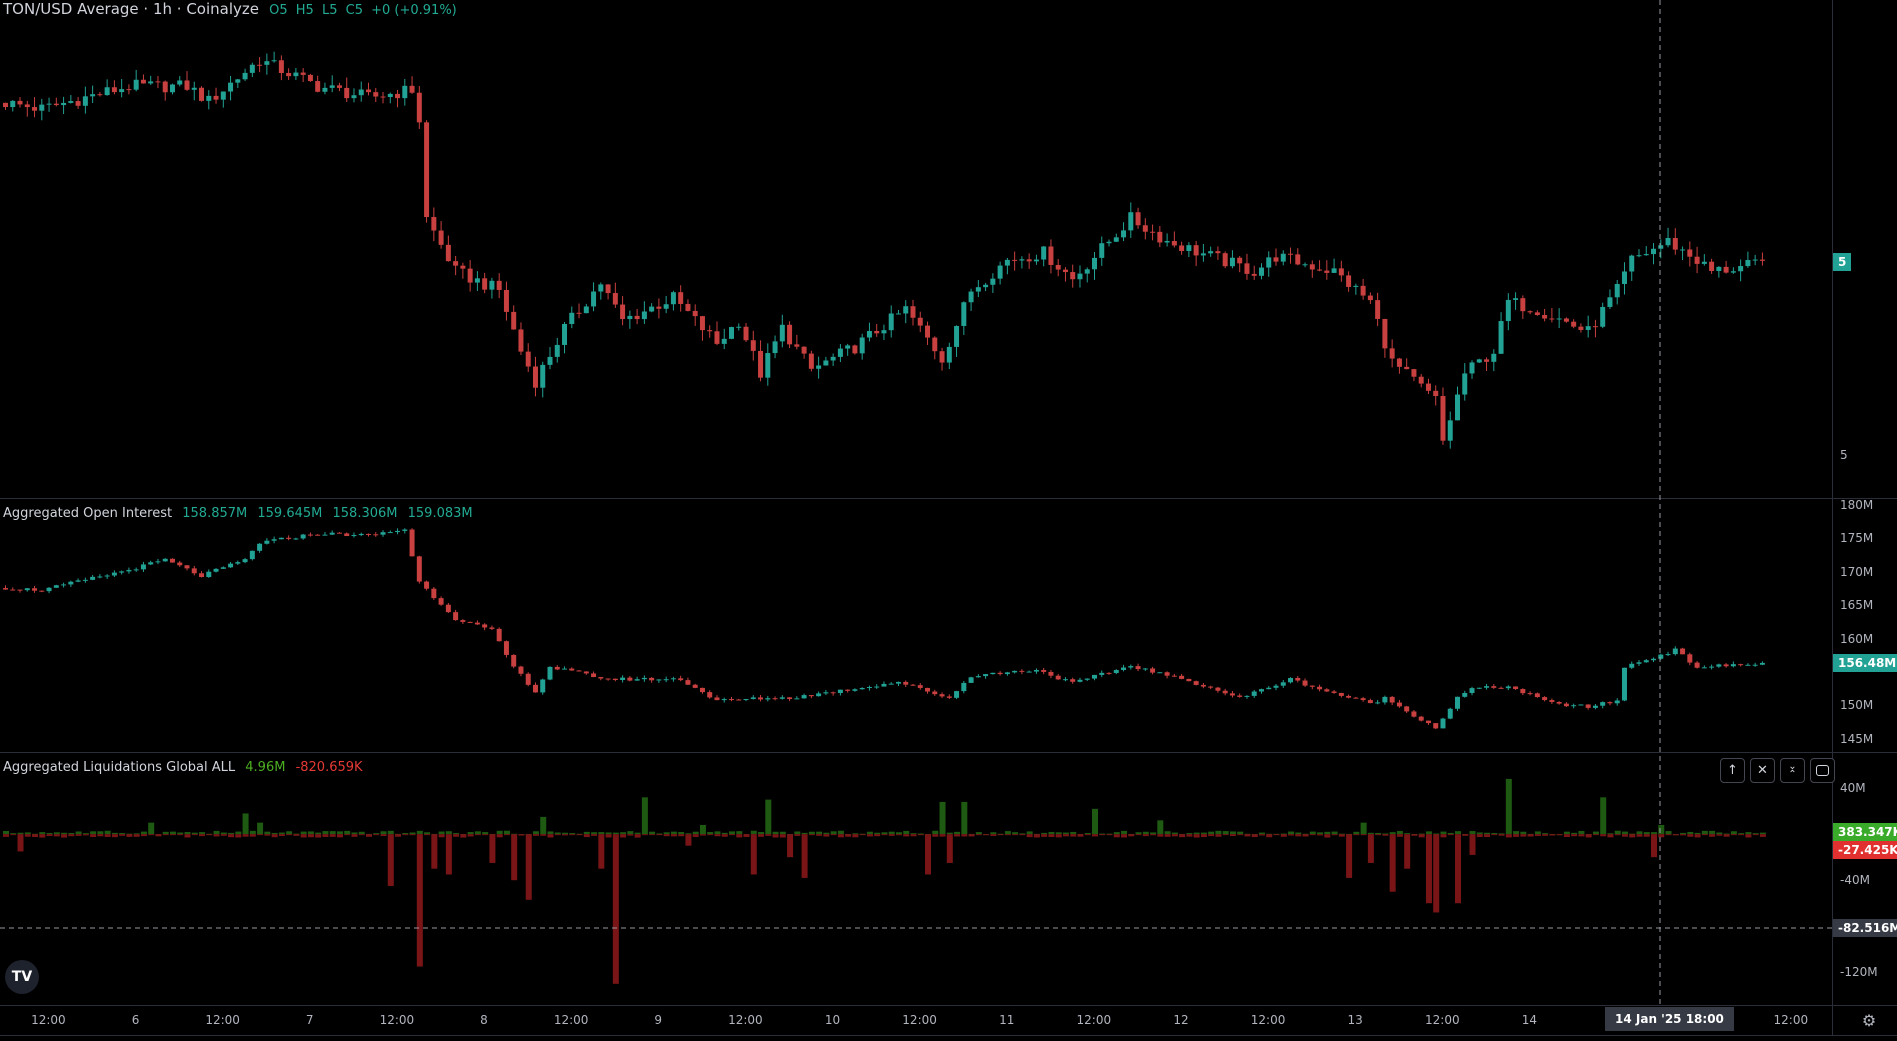 The height and width of the screenshot is (1041, 1897). I want to click on oi-axis-label: 145M, so click(1857, 739).